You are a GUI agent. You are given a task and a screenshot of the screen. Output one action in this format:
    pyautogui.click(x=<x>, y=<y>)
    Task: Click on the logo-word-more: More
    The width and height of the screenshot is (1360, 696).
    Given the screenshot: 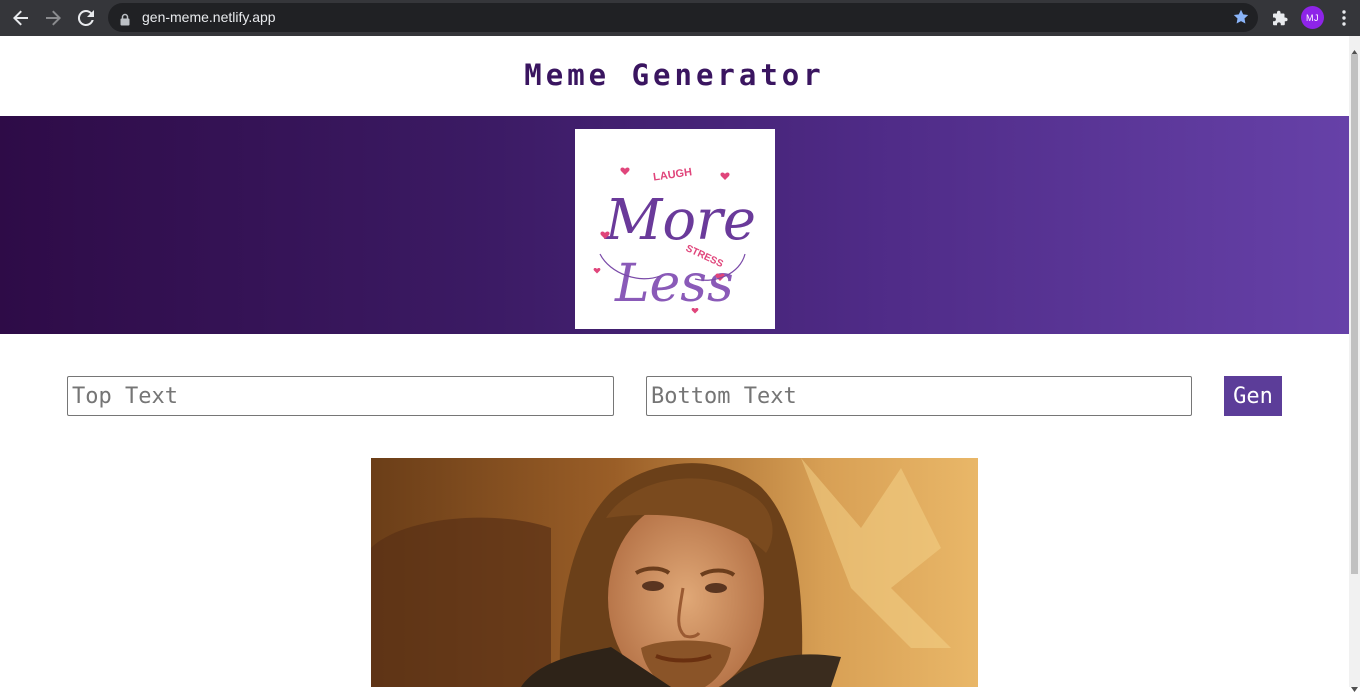 What is the action you would take?
    pyautogui.click(x=680, y=220)
    